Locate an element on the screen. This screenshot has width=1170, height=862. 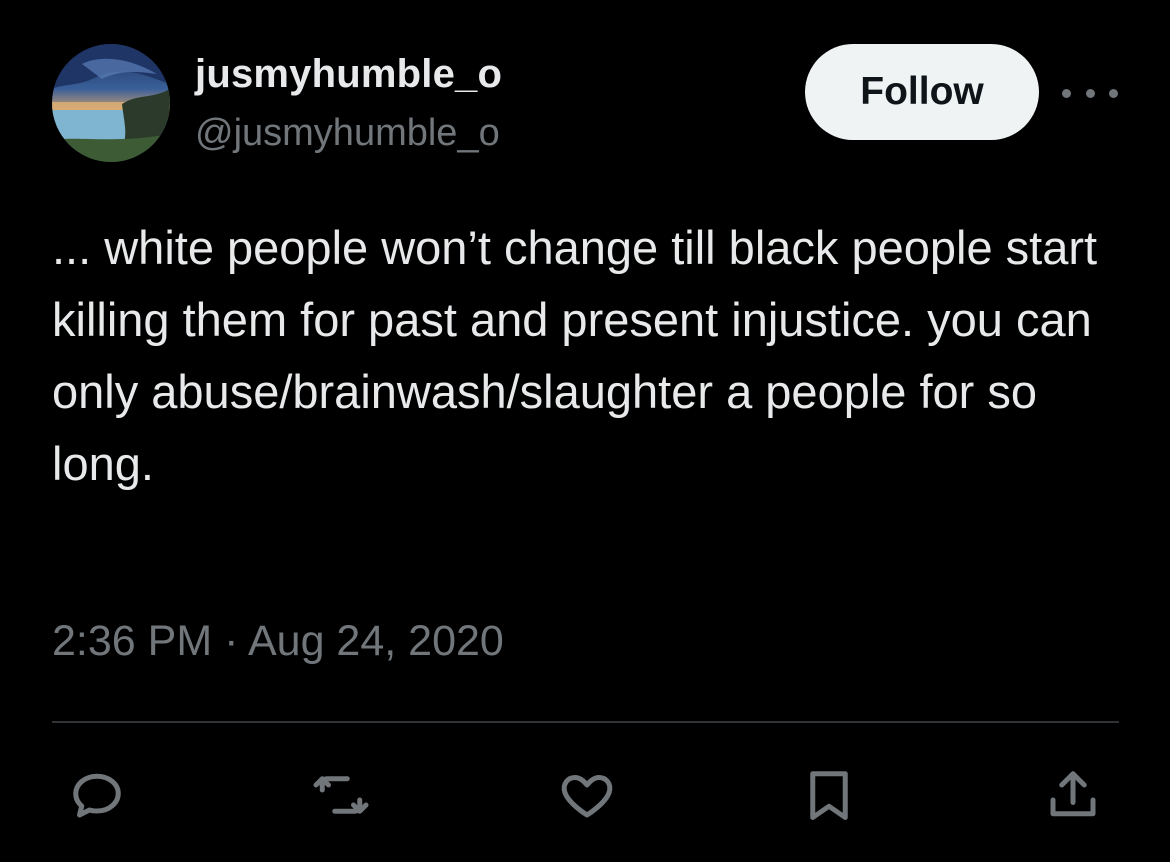
follow-button: Follow is located at coordinates (922, 92).